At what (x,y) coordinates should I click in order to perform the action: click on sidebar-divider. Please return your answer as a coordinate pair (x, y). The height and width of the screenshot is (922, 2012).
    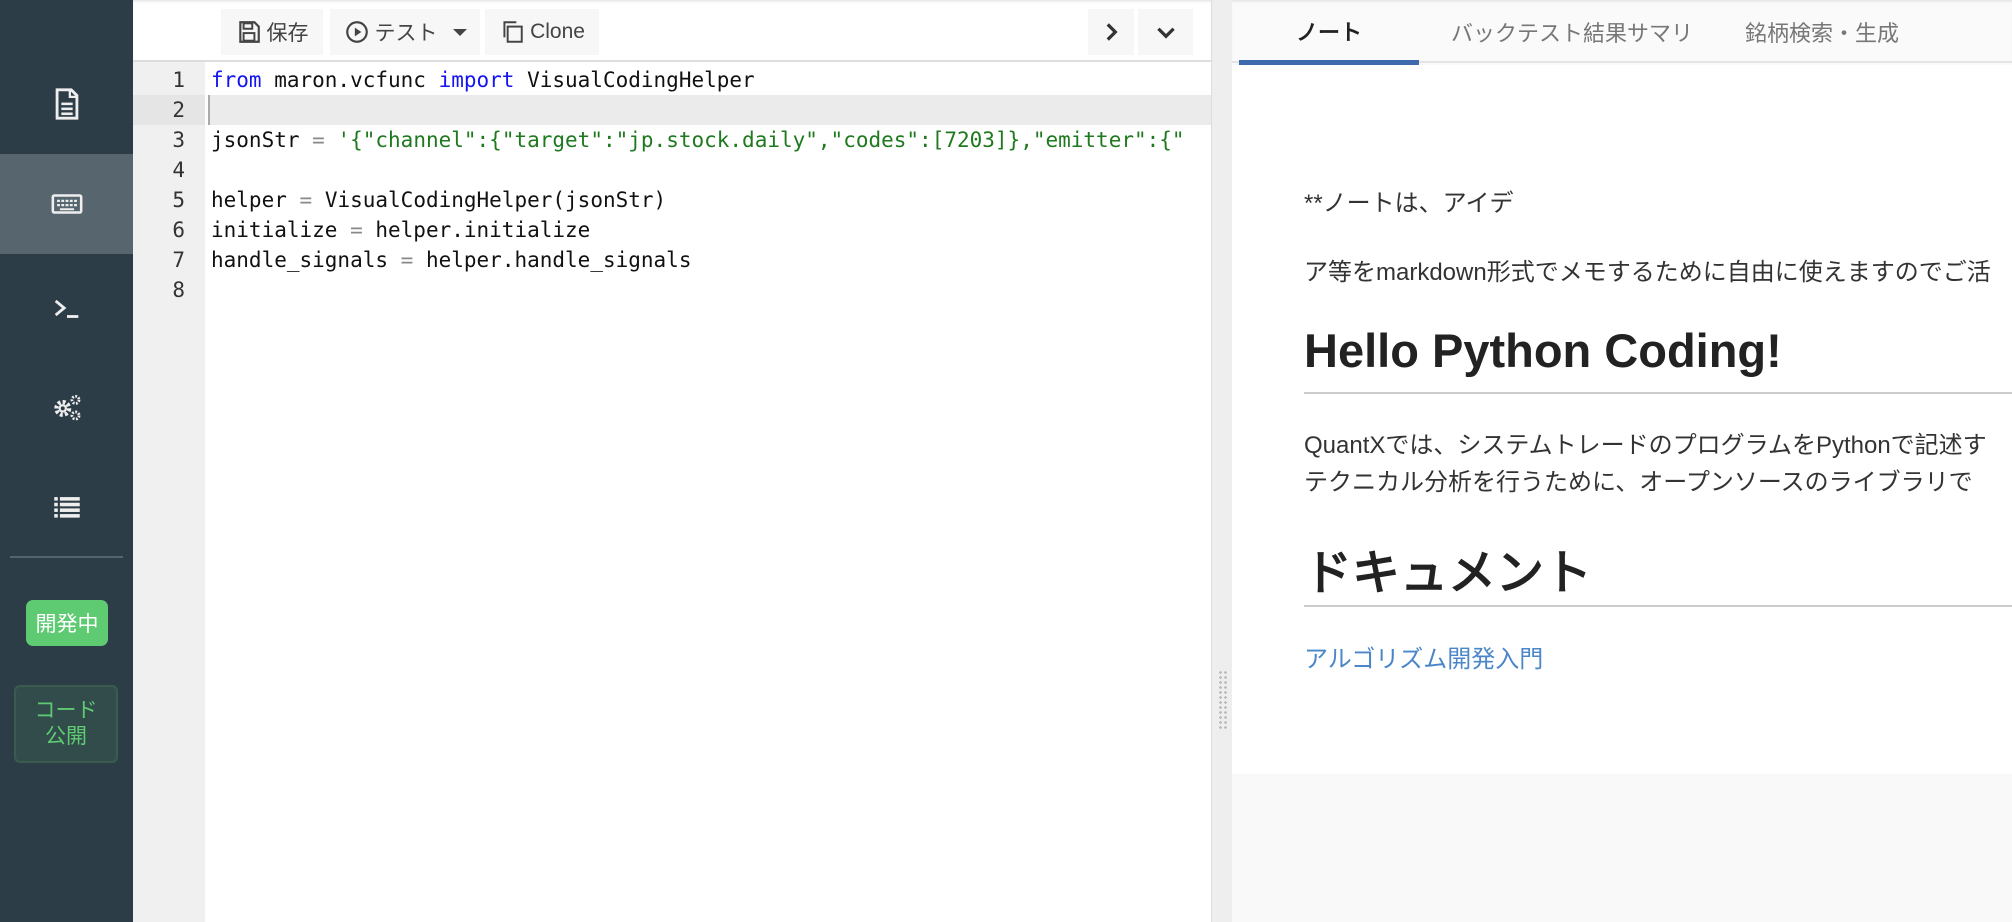
    Looking at the image, I should click on (66, 557).